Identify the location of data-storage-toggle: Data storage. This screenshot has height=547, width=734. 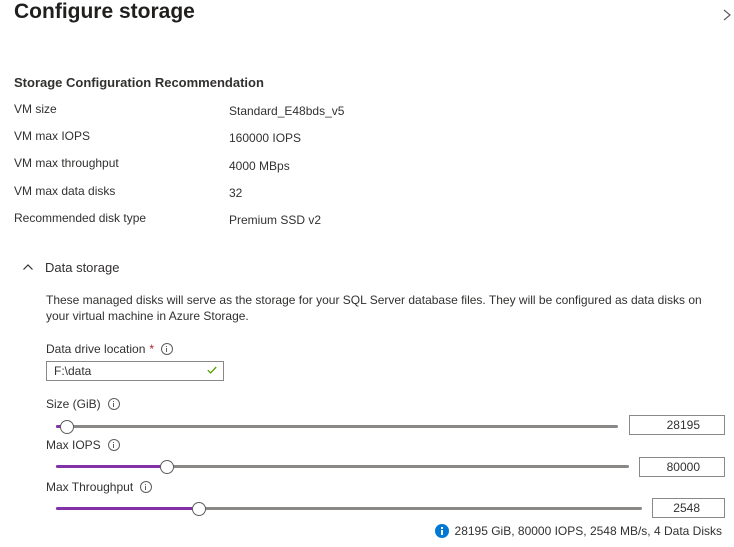
(70, 267).